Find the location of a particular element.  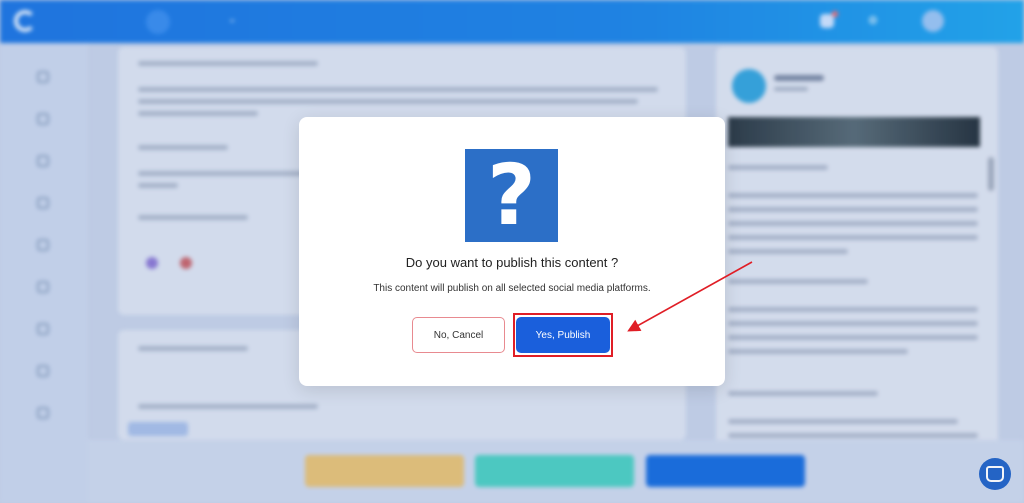

dialog-title: Do you want to publish this content ? is located at coordinates (512, 262).